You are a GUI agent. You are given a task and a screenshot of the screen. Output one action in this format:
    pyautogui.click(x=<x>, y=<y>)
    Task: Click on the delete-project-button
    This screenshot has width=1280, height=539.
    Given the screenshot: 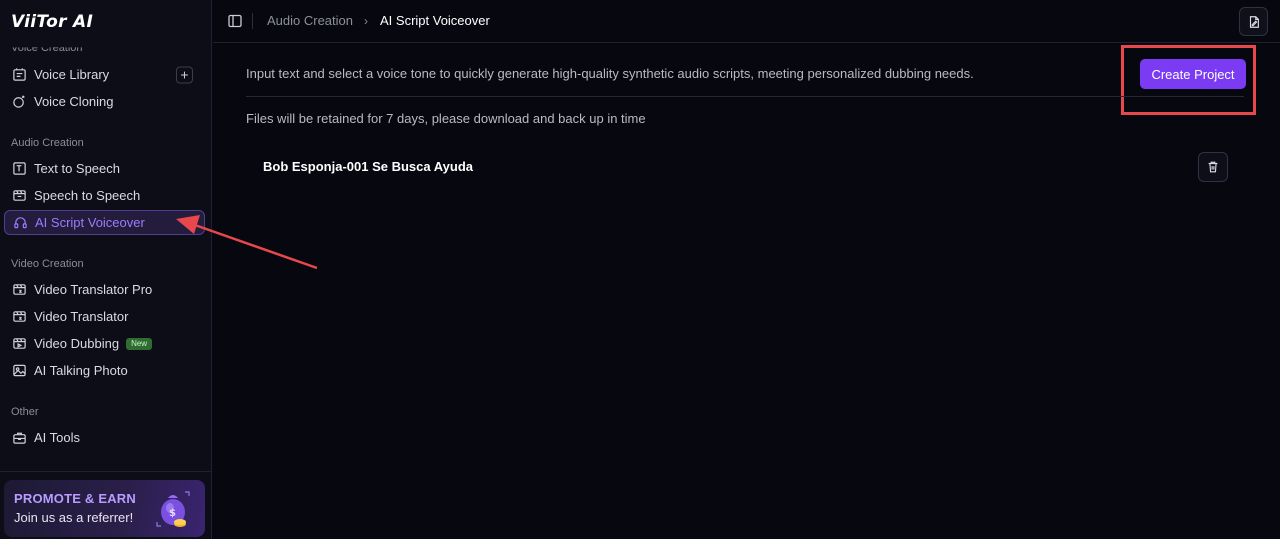 What is the action you would take?
    pyautogui.click(x=1213, y=167)
    